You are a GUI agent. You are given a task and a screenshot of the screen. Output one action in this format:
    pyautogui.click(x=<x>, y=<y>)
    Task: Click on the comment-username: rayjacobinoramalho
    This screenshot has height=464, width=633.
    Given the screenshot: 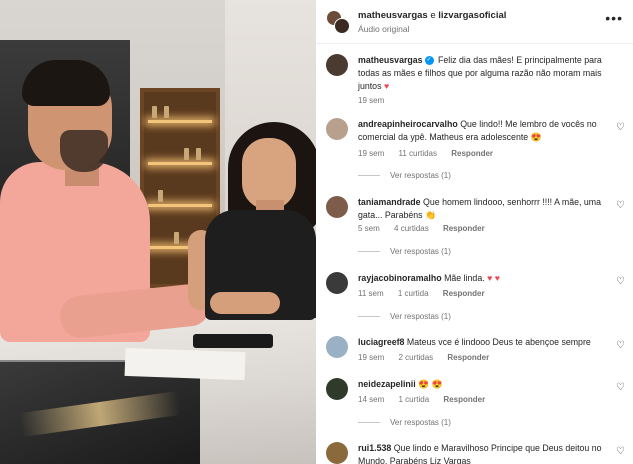 What is the action you would take?
    pyautogui.click(x=400, y=278)
    